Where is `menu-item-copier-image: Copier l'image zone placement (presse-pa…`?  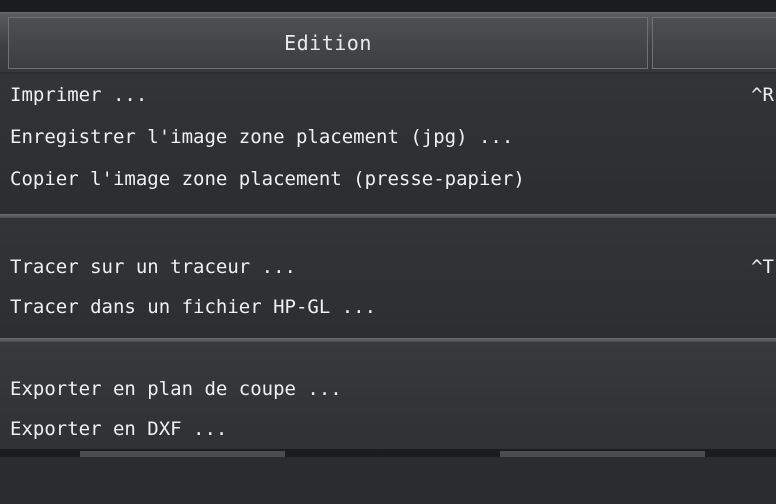 menu-item-copier-image: Copier l'image zone placement (presse-pa… is located at coordinates (393, 179).